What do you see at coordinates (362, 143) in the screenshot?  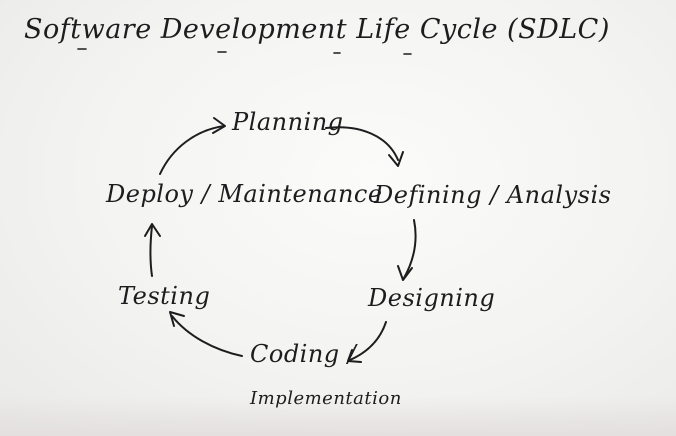 I see `arrow-planning-to-defining` at bounding box center [362, 143].